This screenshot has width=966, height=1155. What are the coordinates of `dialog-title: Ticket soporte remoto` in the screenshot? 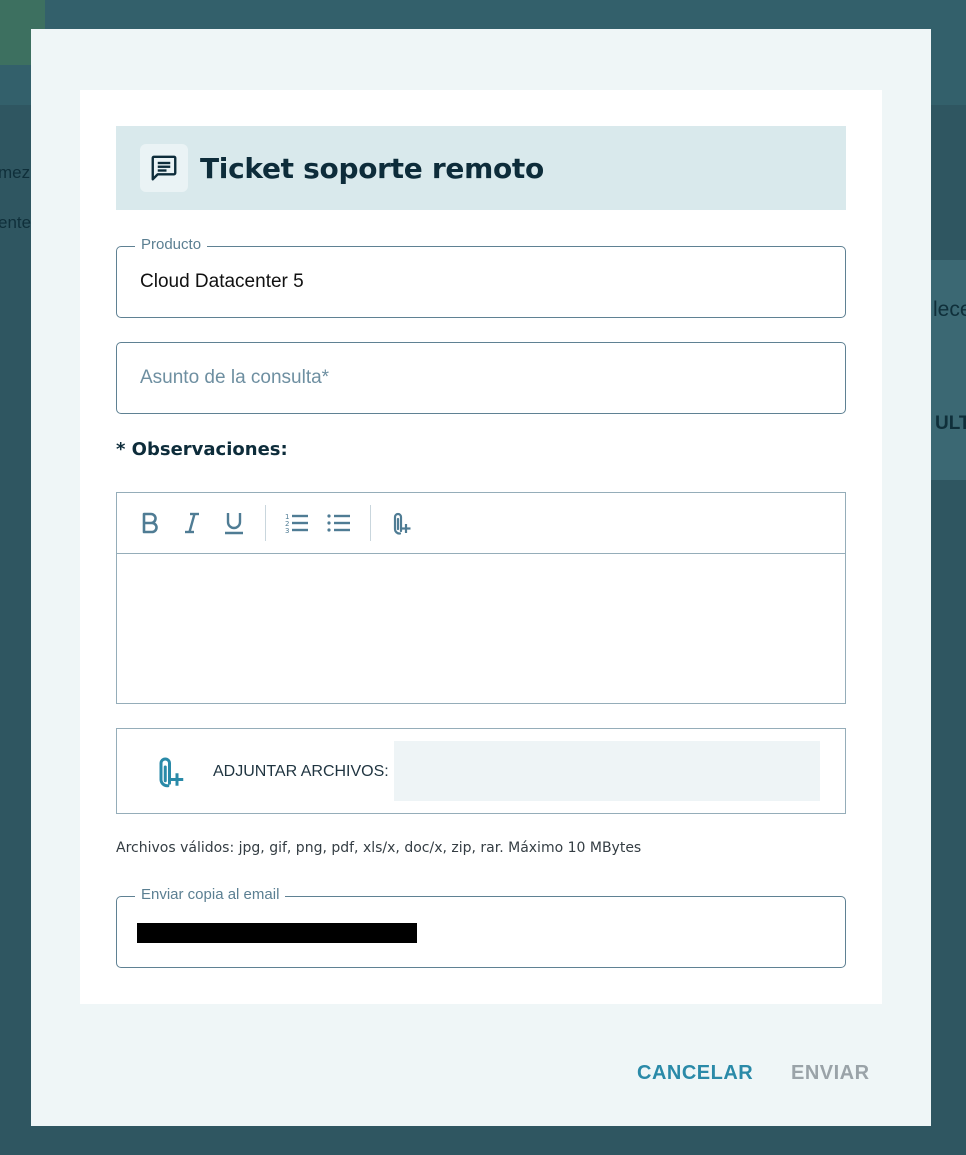 It's located at (372, 168).